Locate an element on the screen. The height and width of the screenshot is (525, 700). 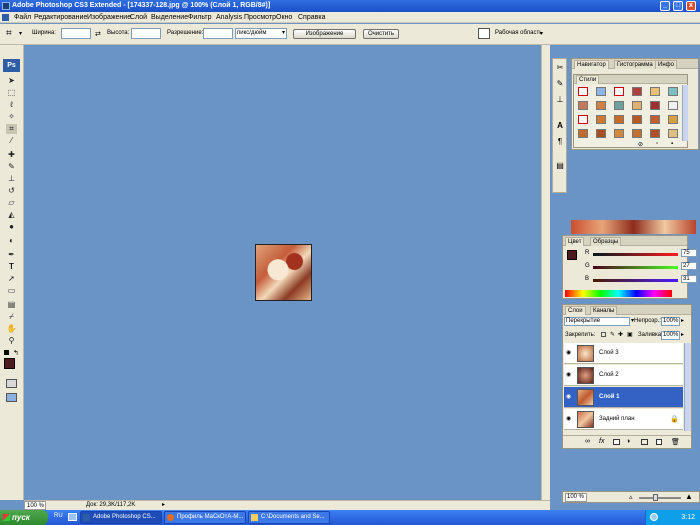
slice-tool-icon: ⁄ is located at coordinates (11, 141).